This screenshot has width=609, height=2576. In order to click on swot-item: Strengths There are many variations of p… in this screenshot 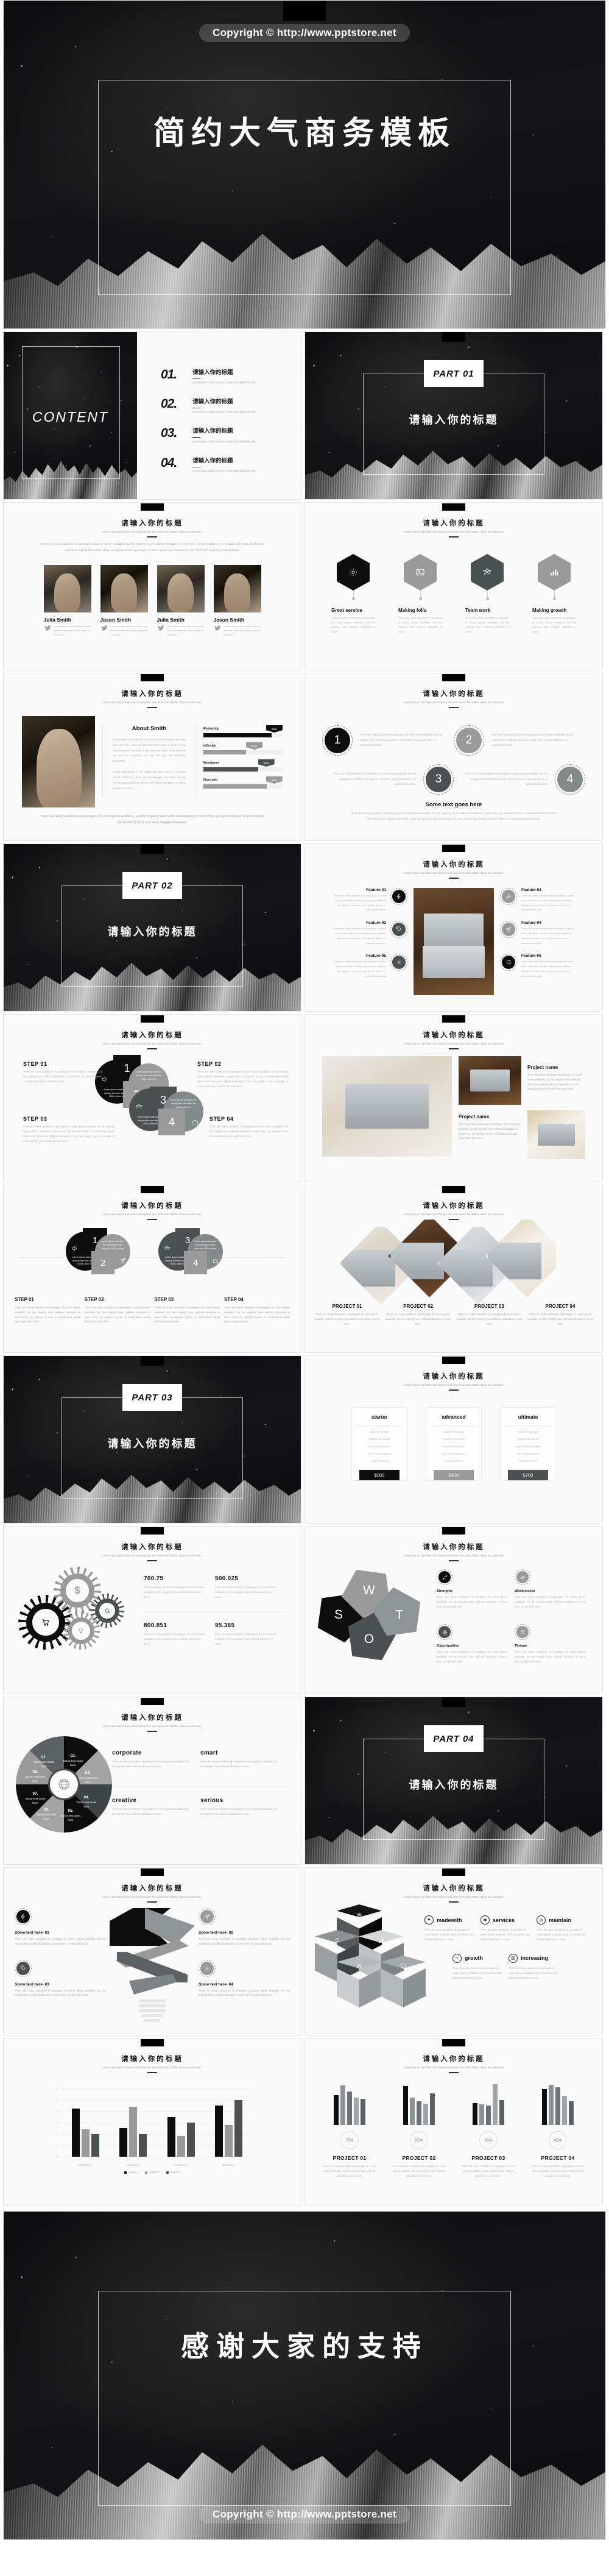, I will do `click(476, 1593)`.